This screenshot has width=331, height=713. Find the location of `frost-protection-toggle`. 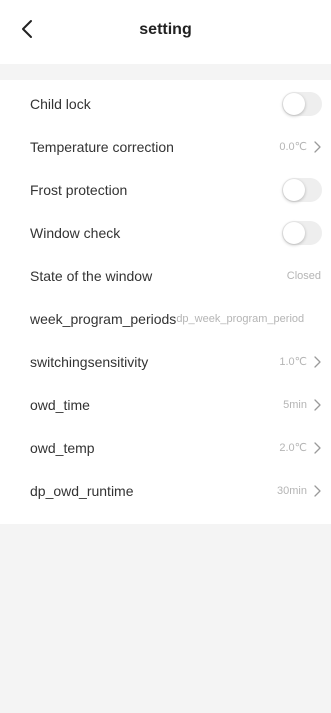

frost-protection-toggle is located at coordinates (302, 189).